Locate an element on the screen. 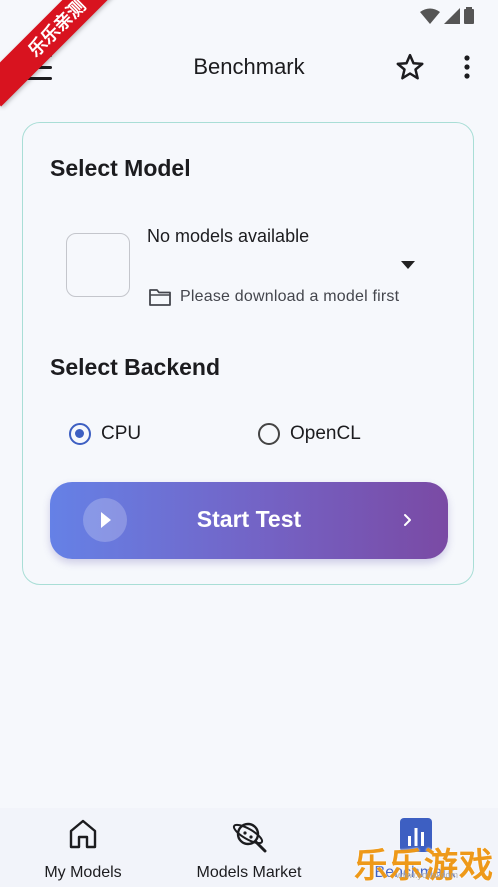  radio-option-opencl: OpenCL is located at coordinates (309, 434).